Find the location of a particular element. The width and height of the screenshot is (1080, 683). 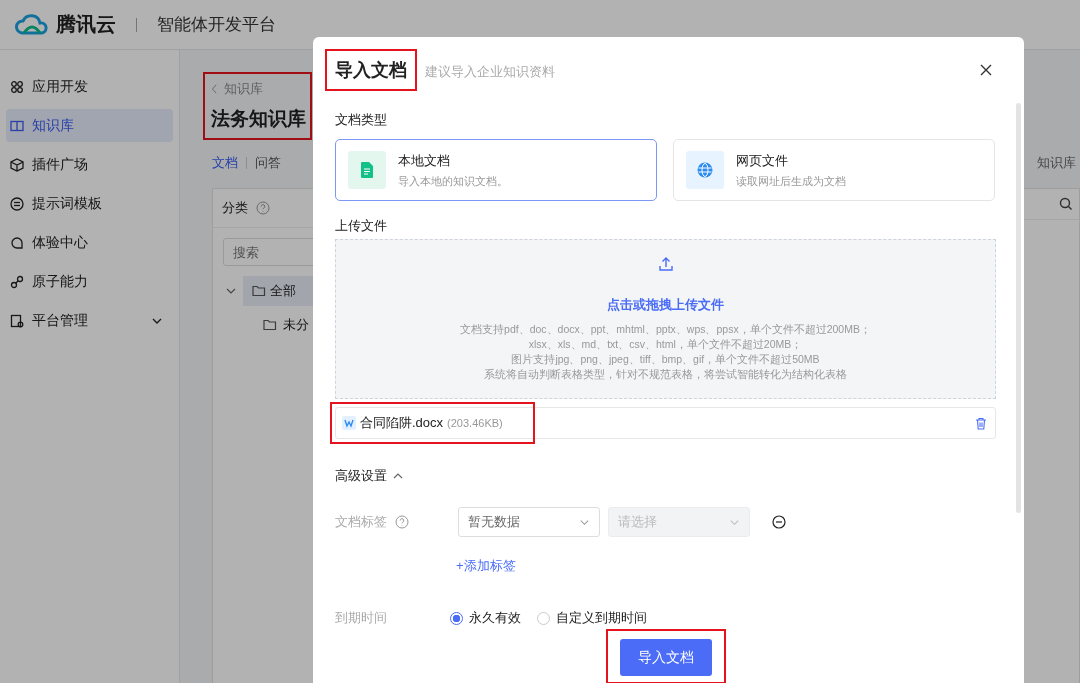

panel-title: 分类 is located at coordinates (235, 208).